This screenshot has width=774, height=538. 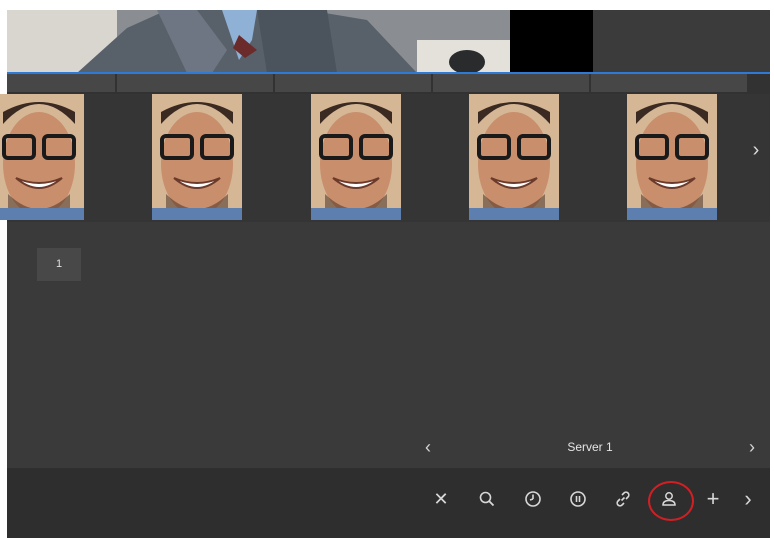 I want to click on view-tab-strip, so click(x=388, y=84).